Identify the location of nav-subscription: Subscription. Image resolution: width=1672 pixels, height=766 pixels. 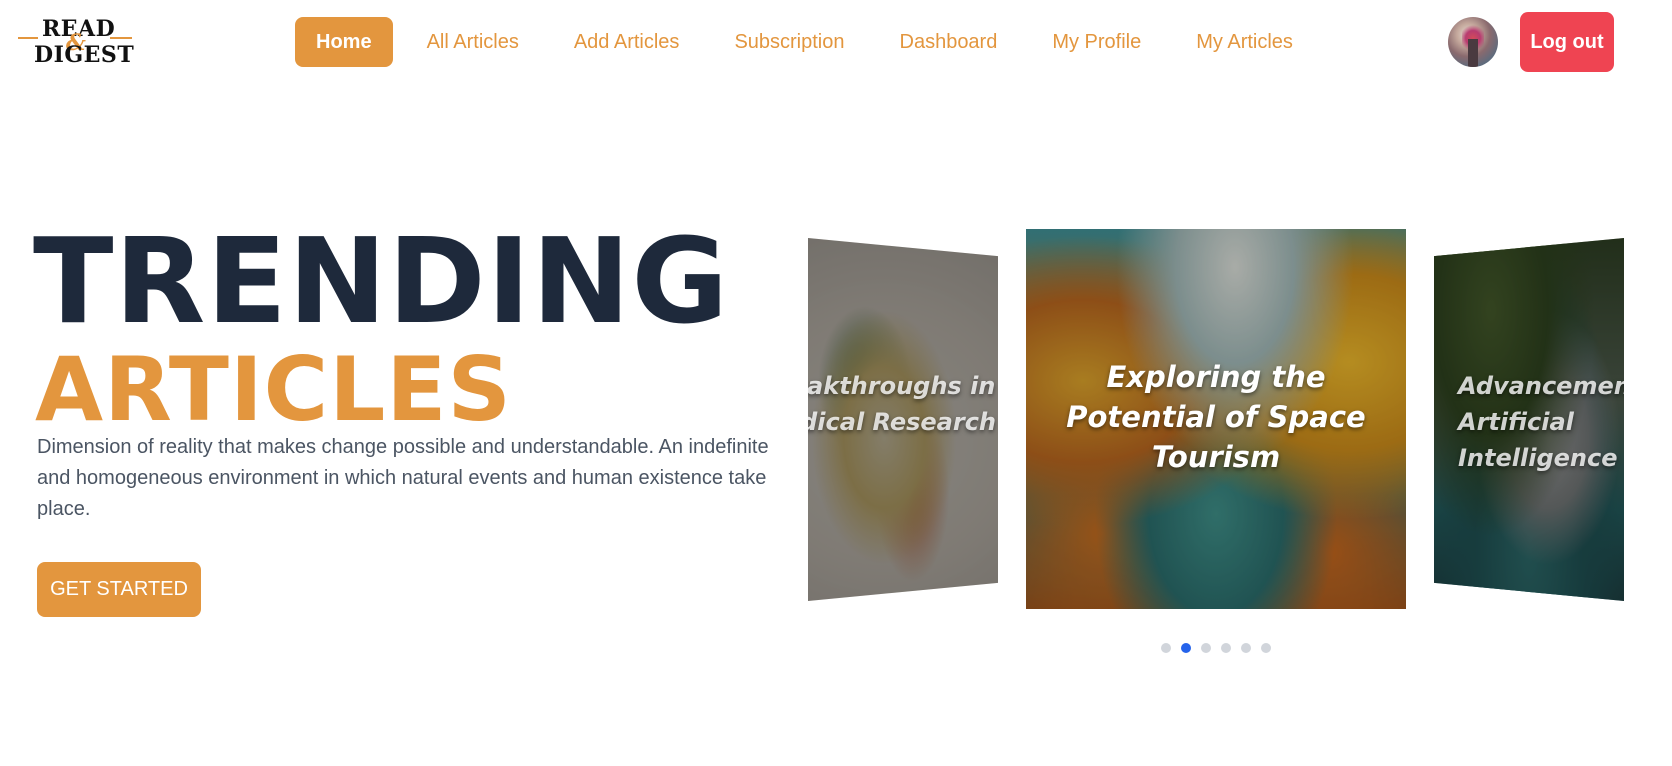
(789, 42).